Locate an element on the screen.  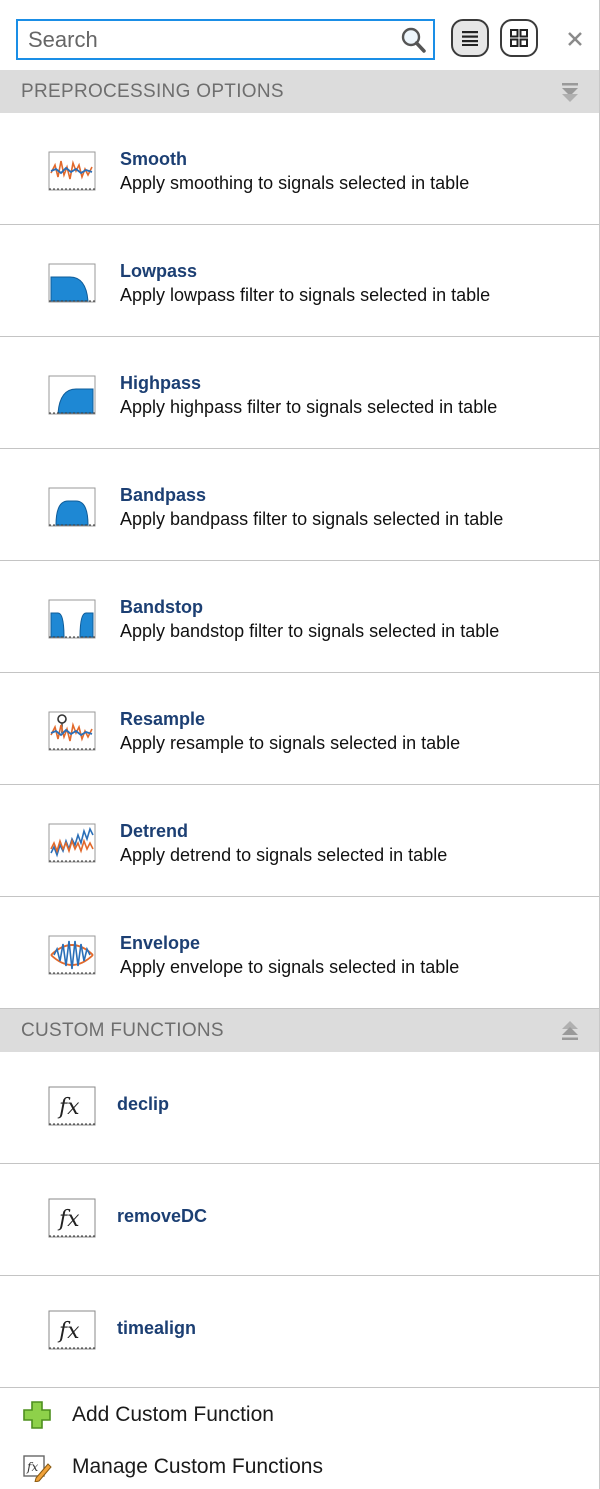
option-title: Envelope is located at coordinates (160, 943).